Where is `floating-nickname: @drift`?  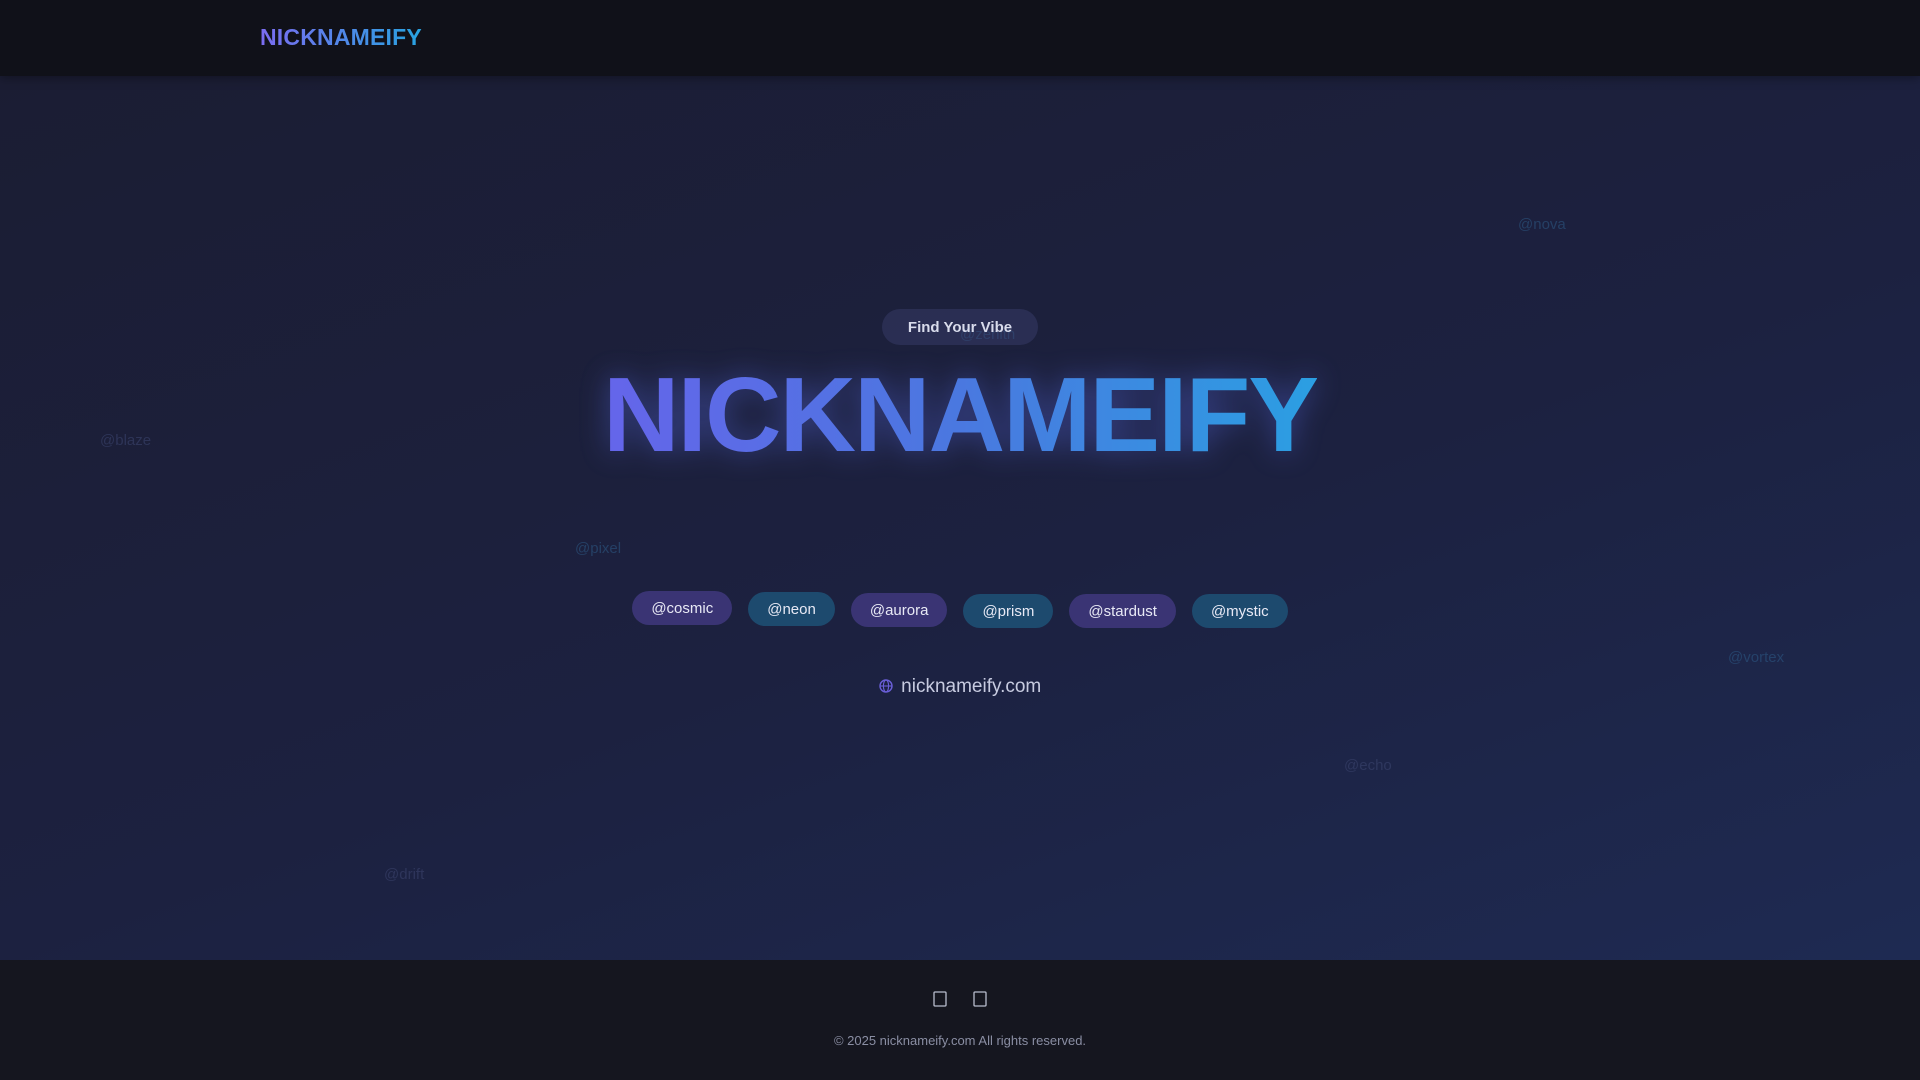 floating-nickname: @drift is located at coordinates (404, 874).